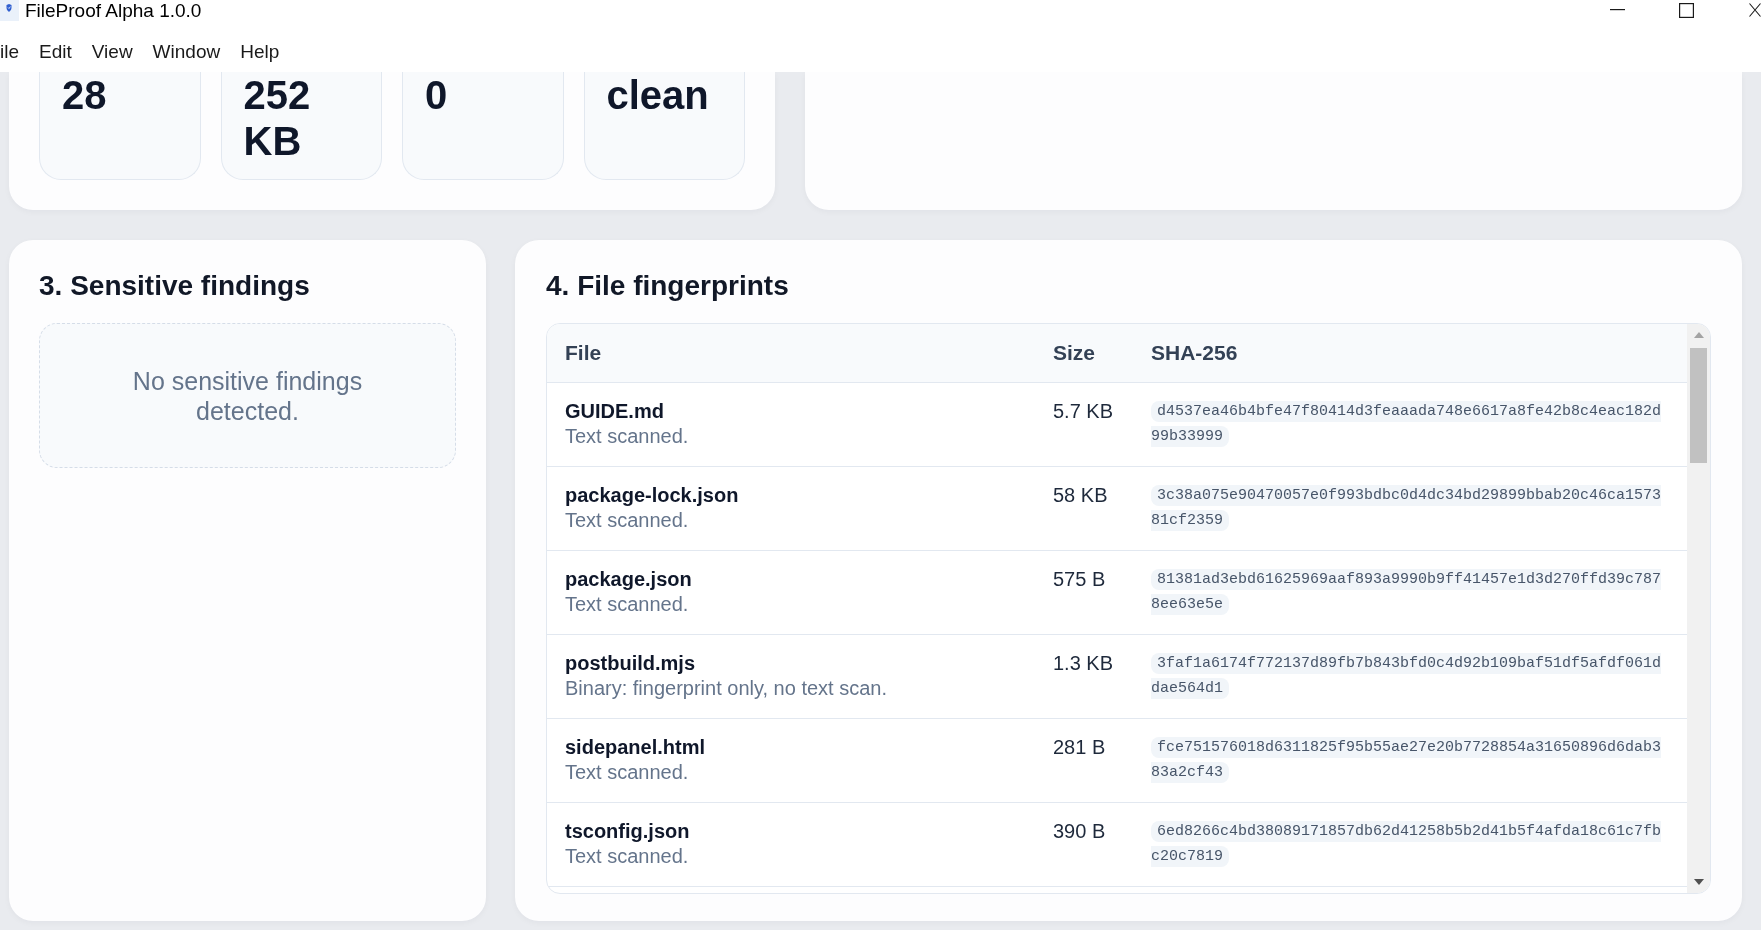  What do you see at coordinates (1079, 747) in the screenshot?
I see `file-size: 281 B` at bounding box center [1079, 747].